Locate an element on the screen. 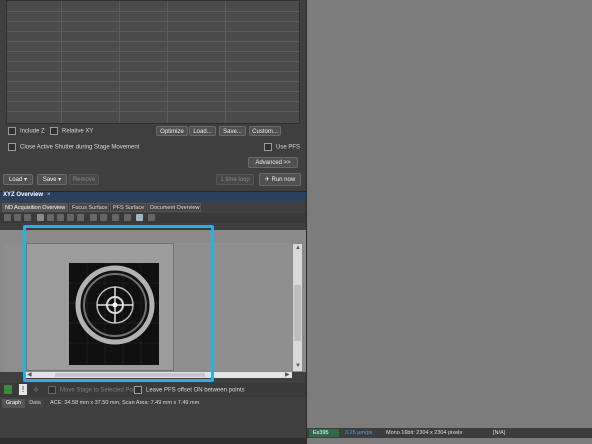  move-icon: ✥ is located at coordinates (36, 390).